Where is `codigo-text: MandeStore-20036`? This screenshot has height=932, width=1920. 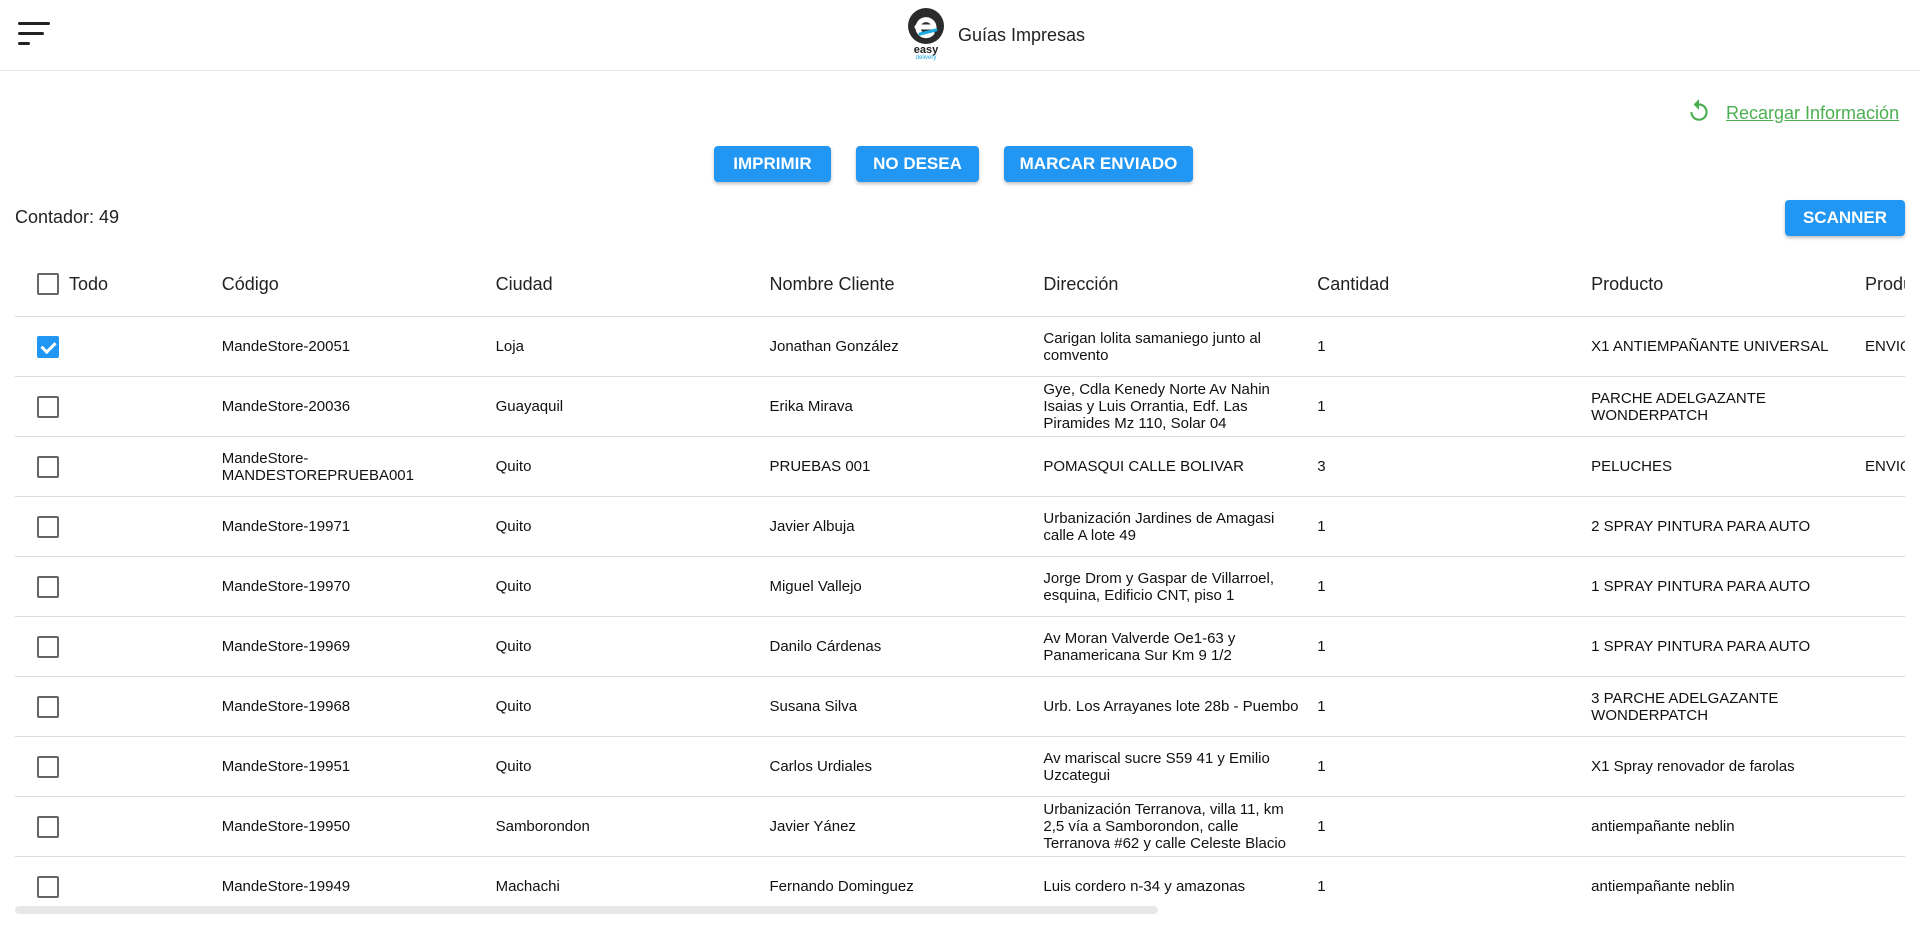 codigo-text: MandeStore-20036 is located at coordinates (286, 406).